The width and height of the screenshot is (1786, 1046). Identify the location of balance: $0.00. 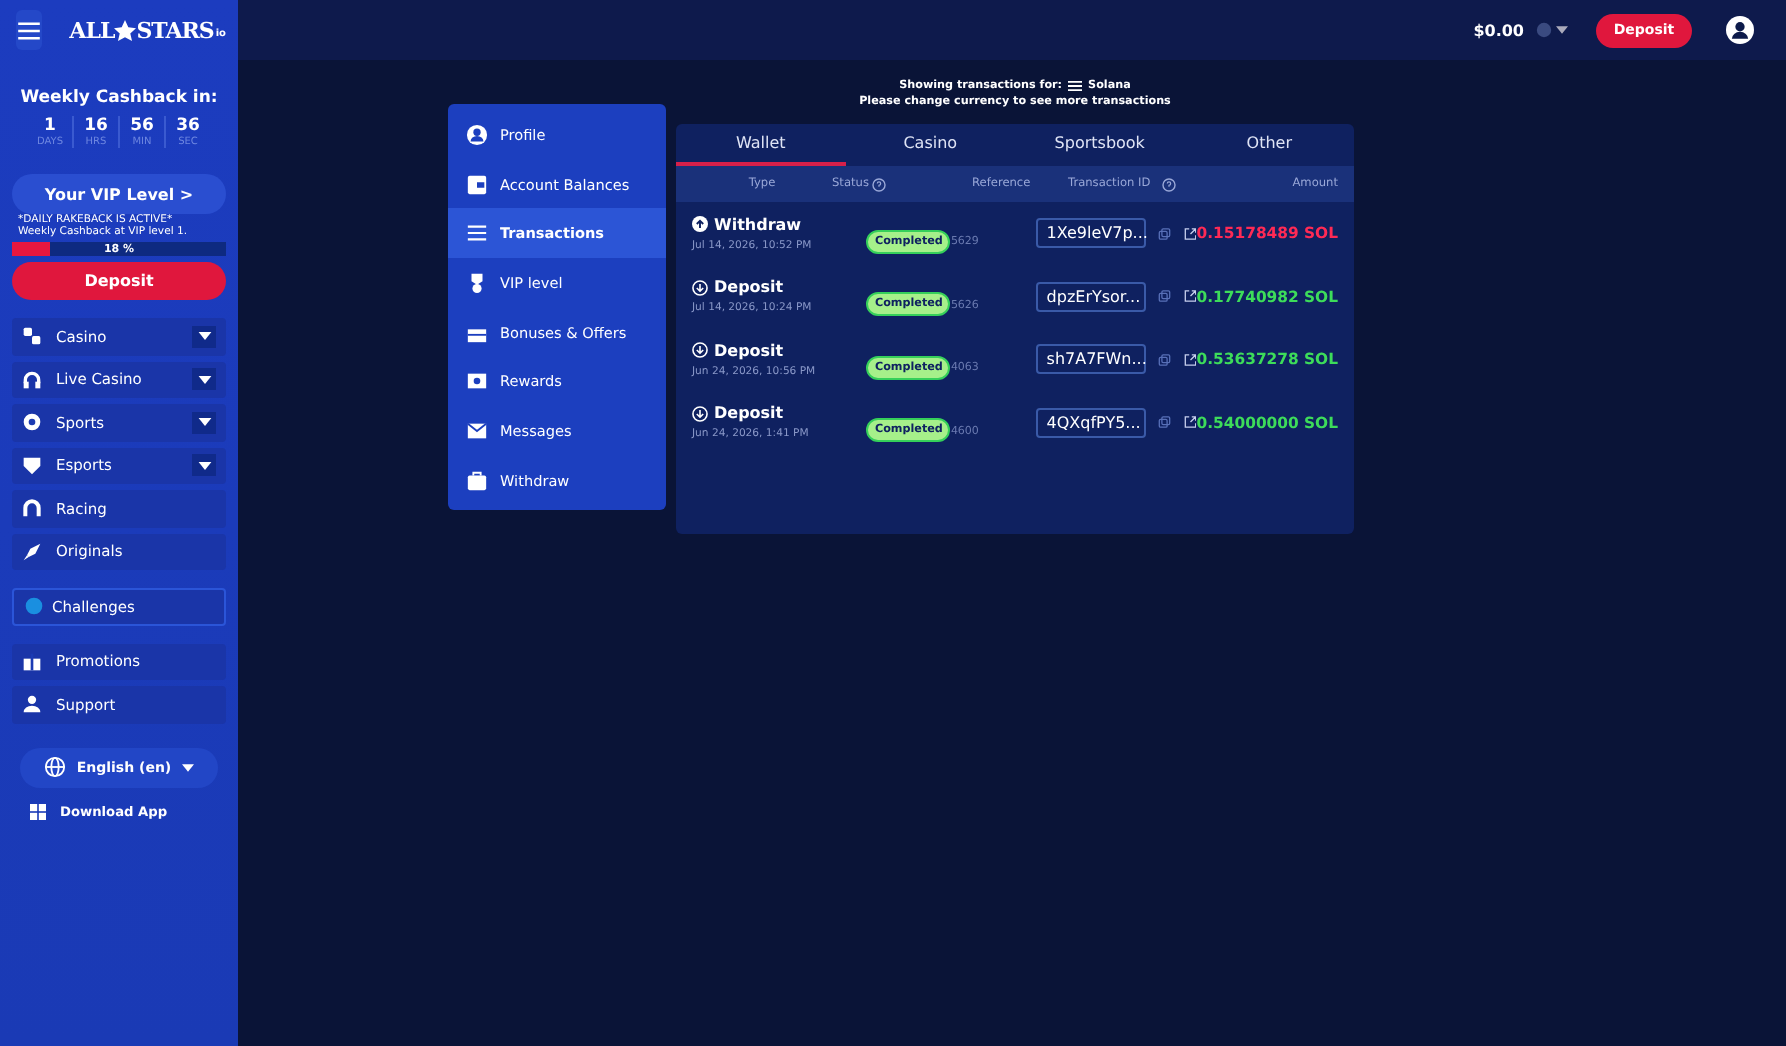
(1498, 30).